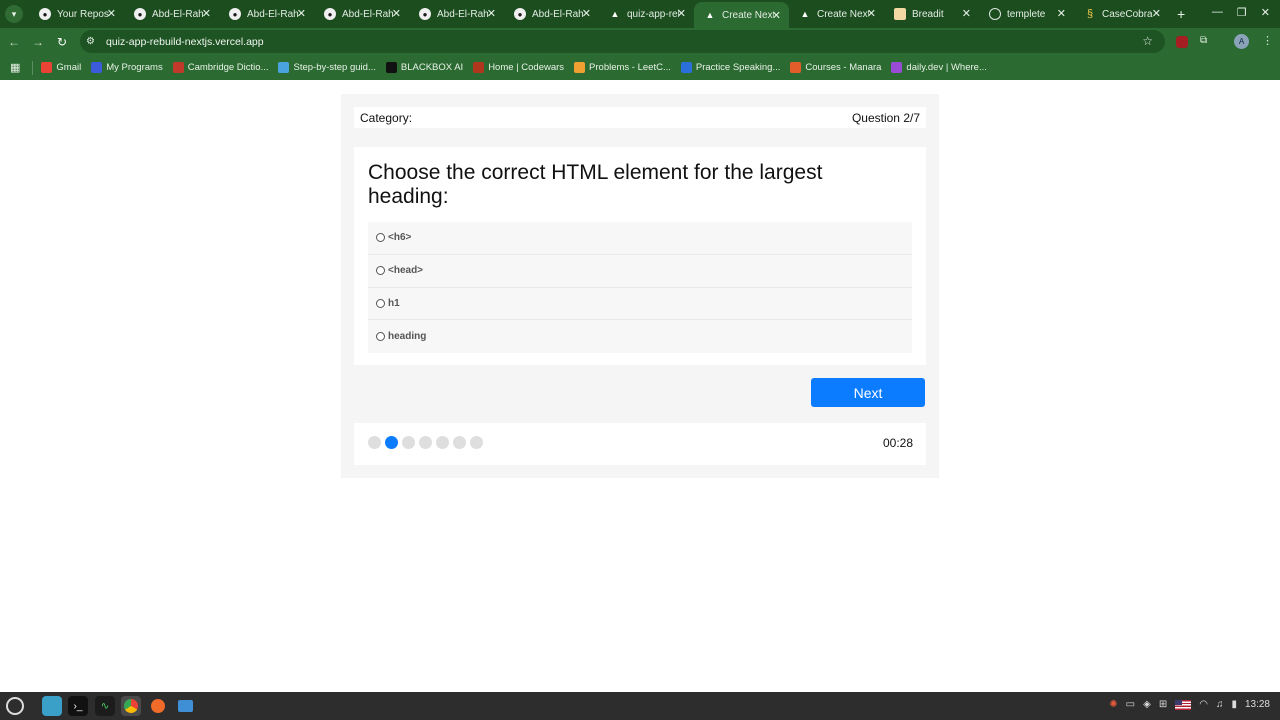 Image resolution: width=1280 pixels, height=720 pixels. I want to click on next-button: Next, so click(868, 392).